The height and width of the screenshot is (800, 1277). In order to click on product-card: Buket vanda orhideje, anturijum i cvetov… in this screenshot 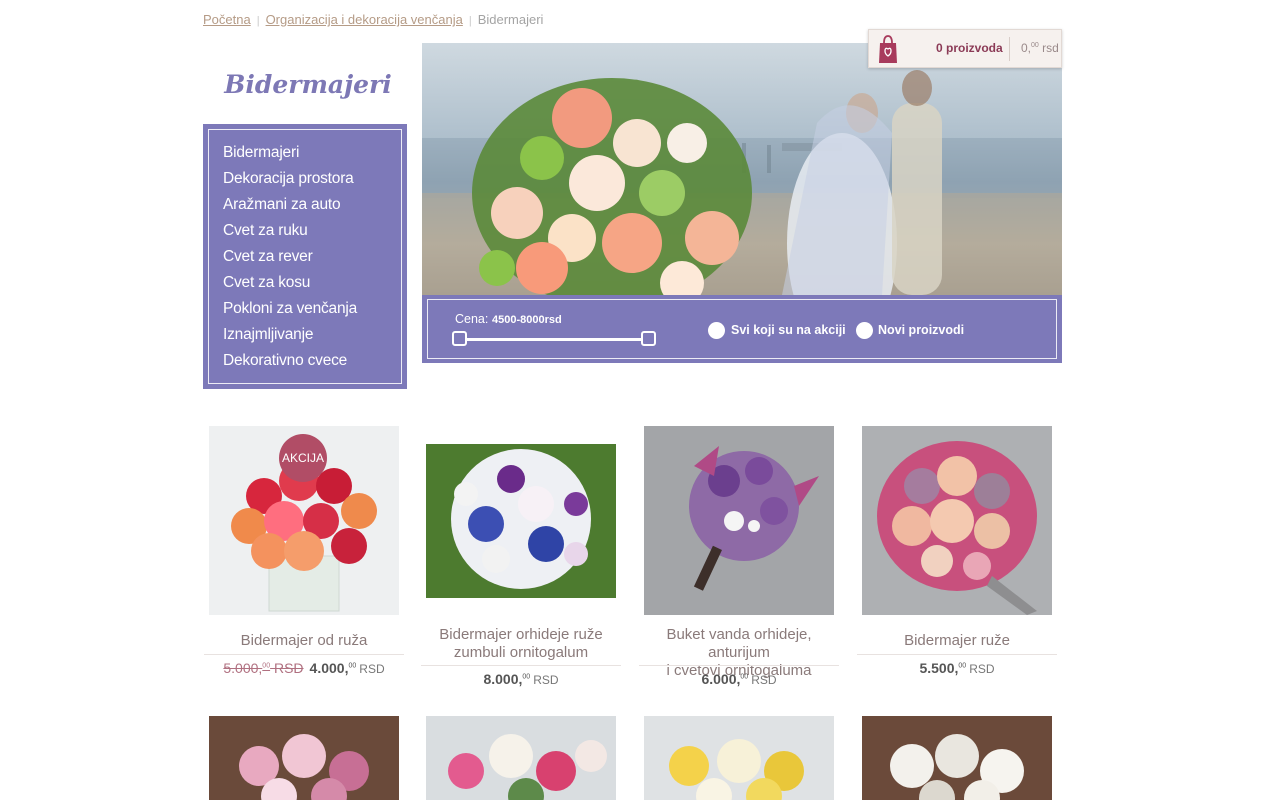, I will do `click(739, 561)`.